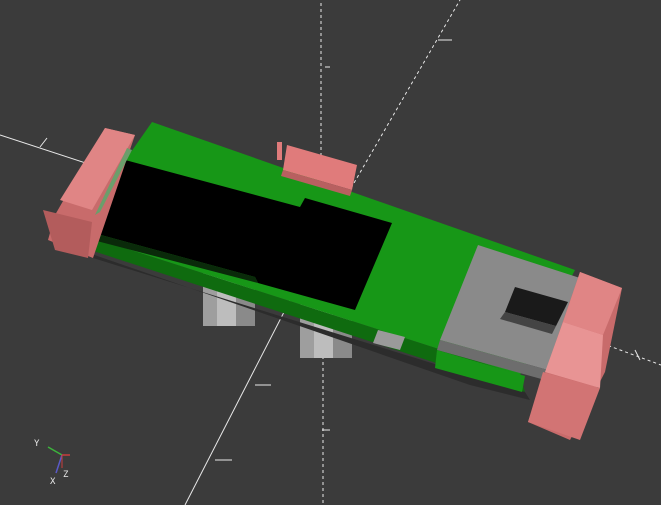 This screenshot has height=505, width=661. I want to click on top-connector-pin, so click(279, 151).